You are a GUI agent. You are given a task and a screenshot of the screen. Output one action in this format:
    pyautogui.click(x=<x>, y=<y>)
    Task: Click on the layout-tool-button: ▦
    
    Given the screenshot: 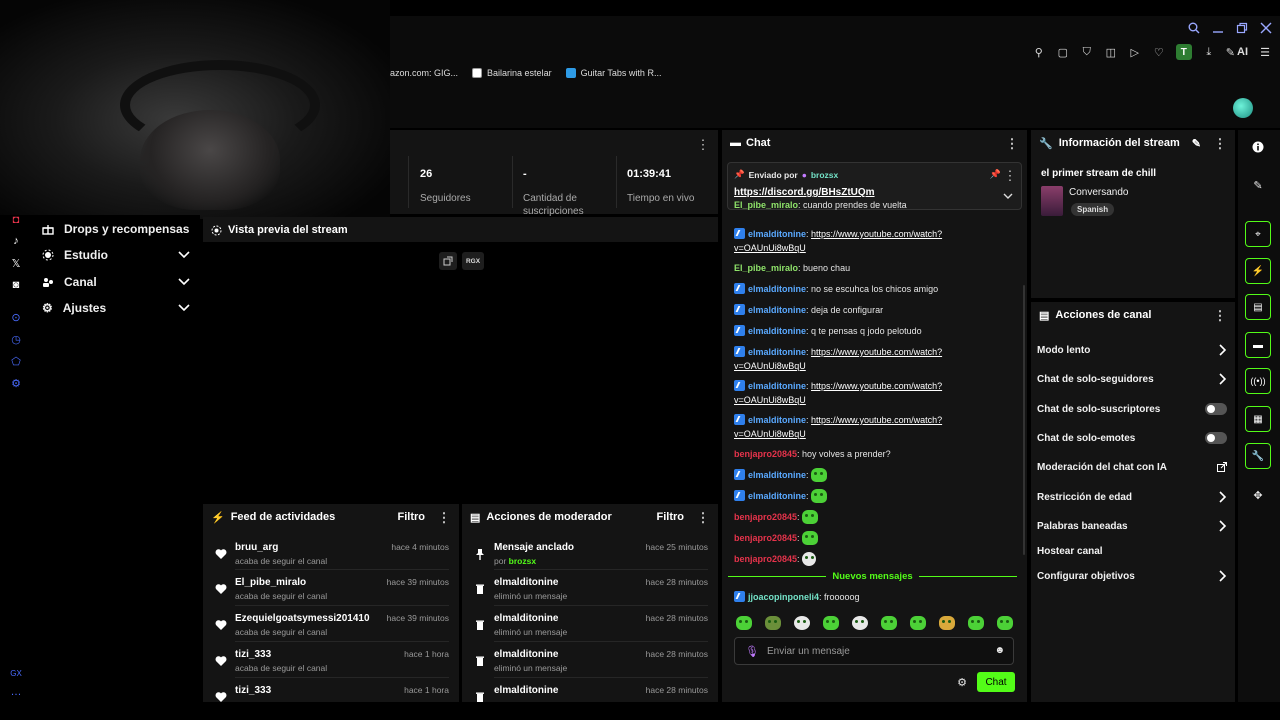 What is the action you would take?
    pyautogui.click(x=1258, y=419)
    